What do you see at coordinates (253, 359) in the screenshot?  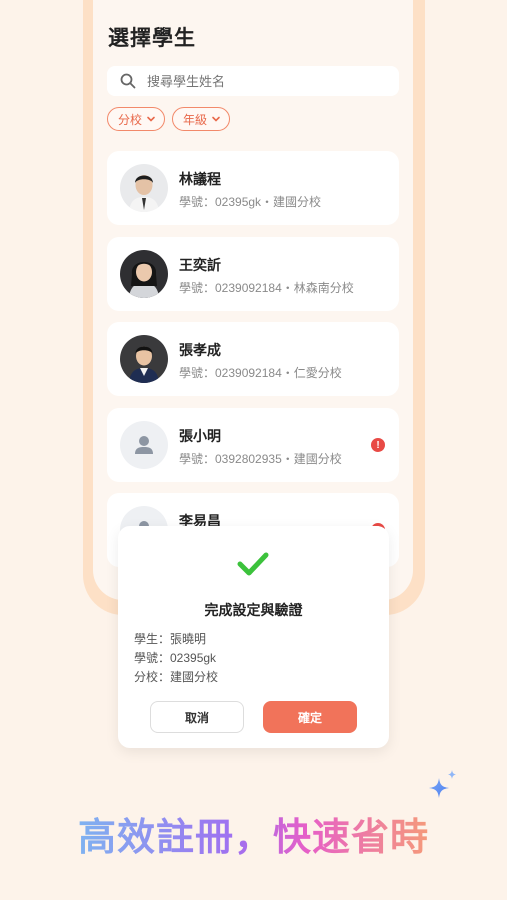 I see `student-card: 張孝成 學號：0239092184・仁愛分校` at bounding box center [253, 359].